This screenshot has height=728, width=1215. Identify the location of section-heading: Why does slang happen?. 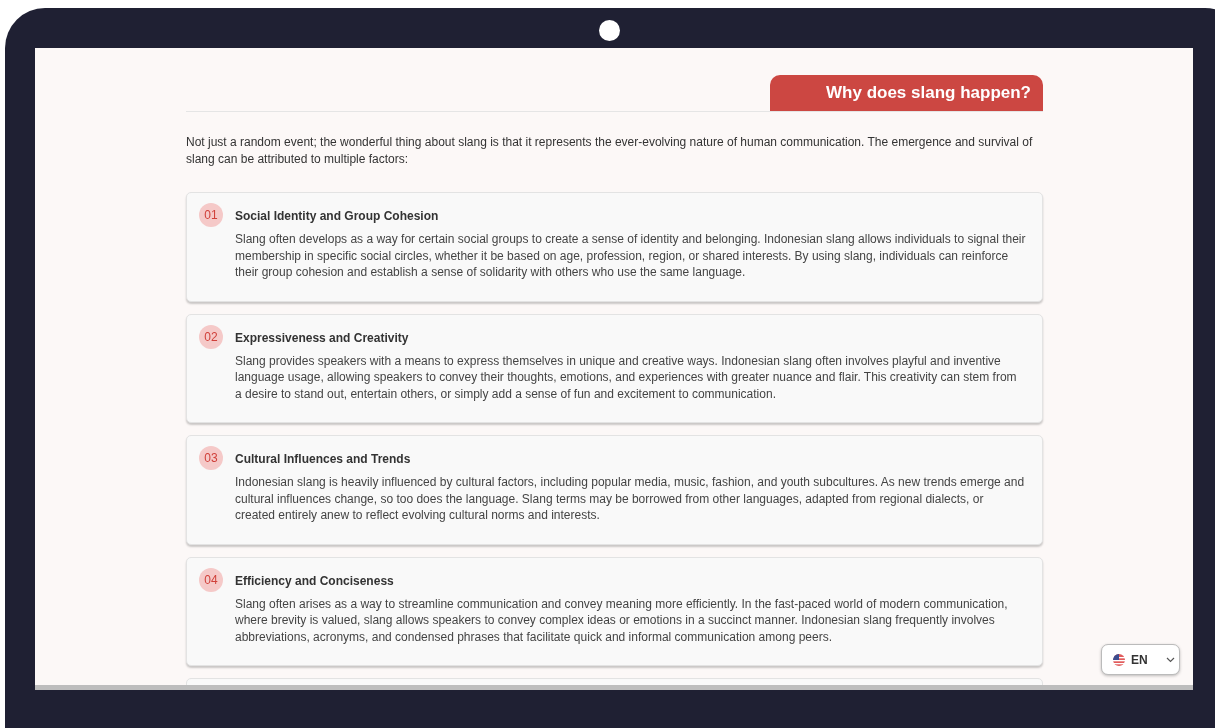
(906, 93).